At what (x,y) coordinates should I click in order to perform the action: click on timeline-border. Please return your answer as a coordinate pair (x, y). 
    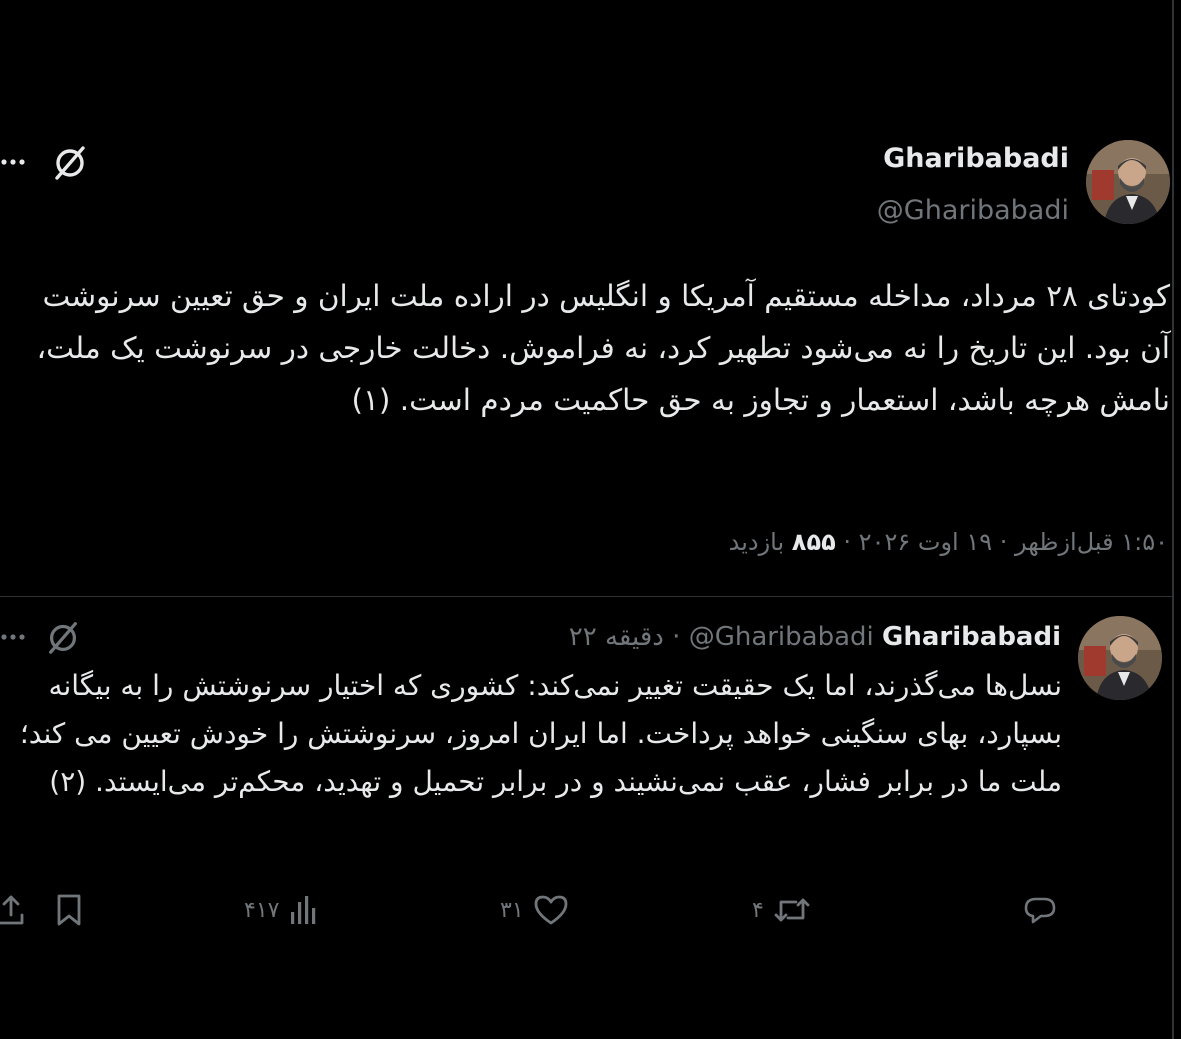
    Looking at the image, I should click on (1173, 519).